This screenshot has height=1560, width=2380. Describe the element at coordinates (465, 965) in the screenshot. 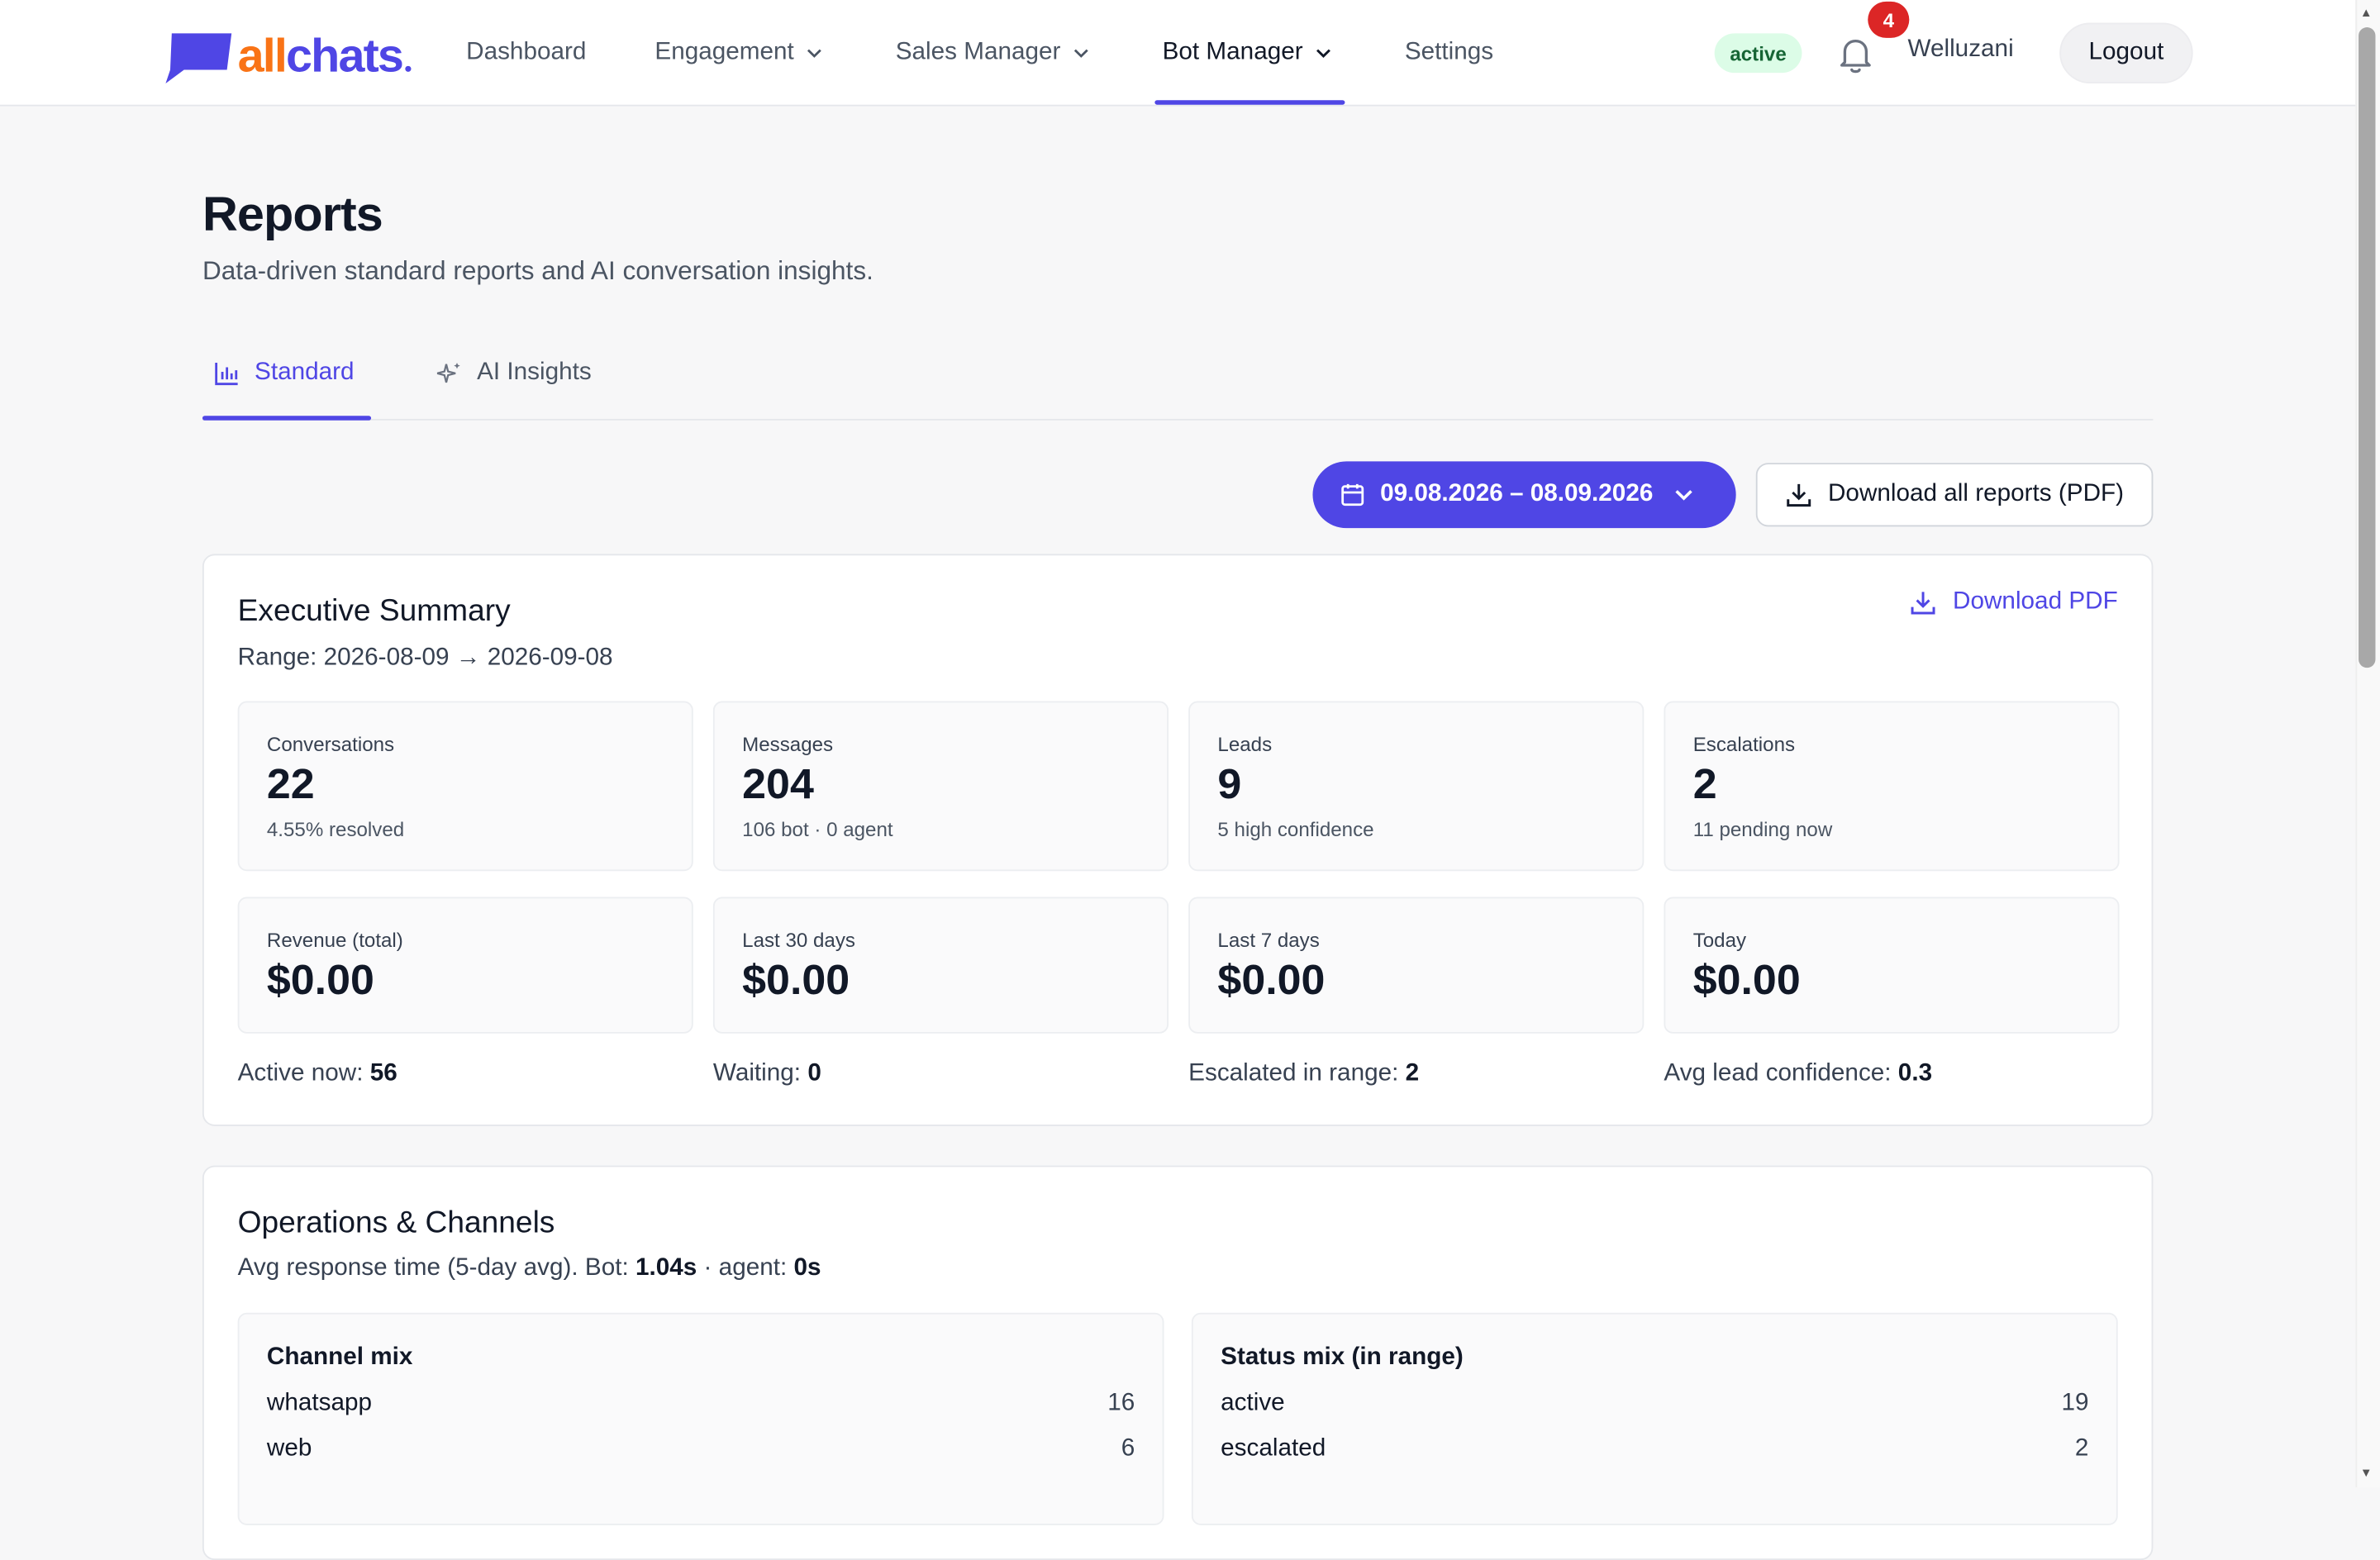

I see `stat-card-revenue-total: Revenue (total) $0.00` at that location.